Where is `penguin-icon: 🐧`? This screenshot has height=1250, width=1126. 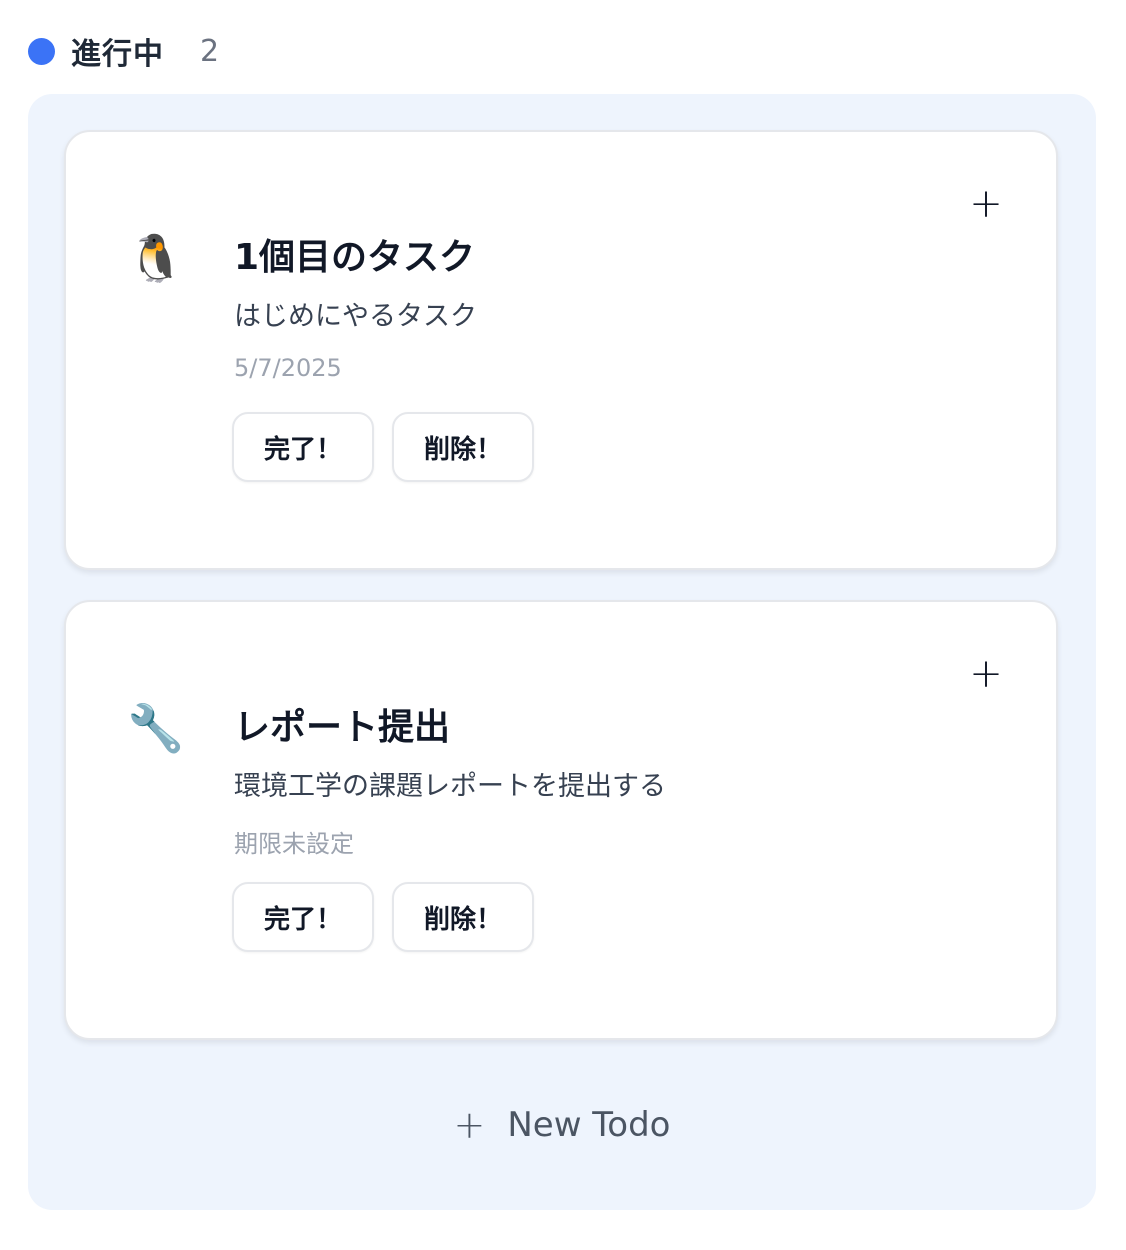 penguin-icon: 🐧 is located at coordinates (156, 258).